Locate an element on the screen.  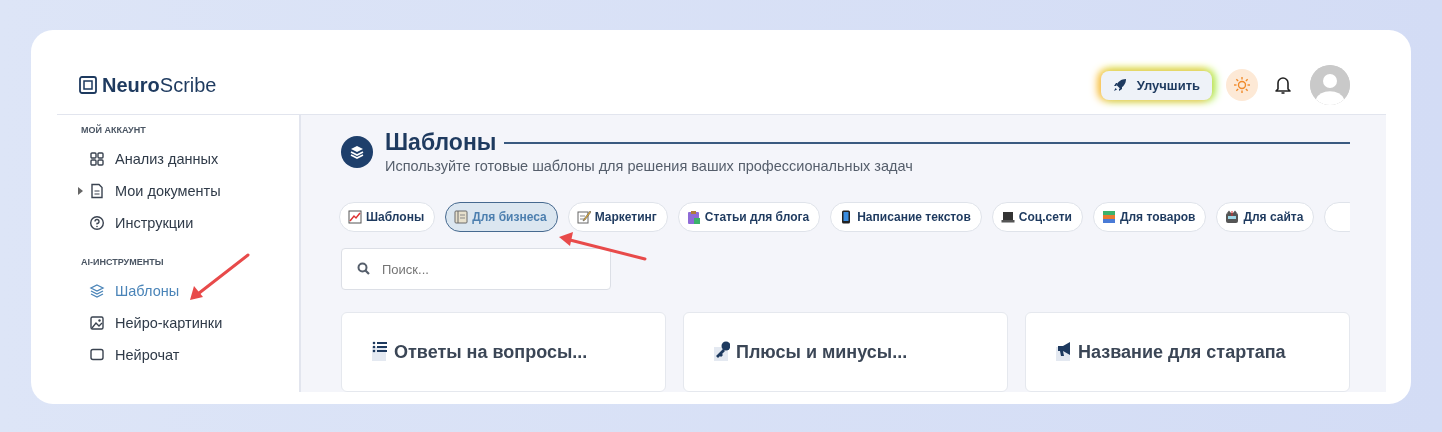
document-icon is located at coordinates (97, 191).